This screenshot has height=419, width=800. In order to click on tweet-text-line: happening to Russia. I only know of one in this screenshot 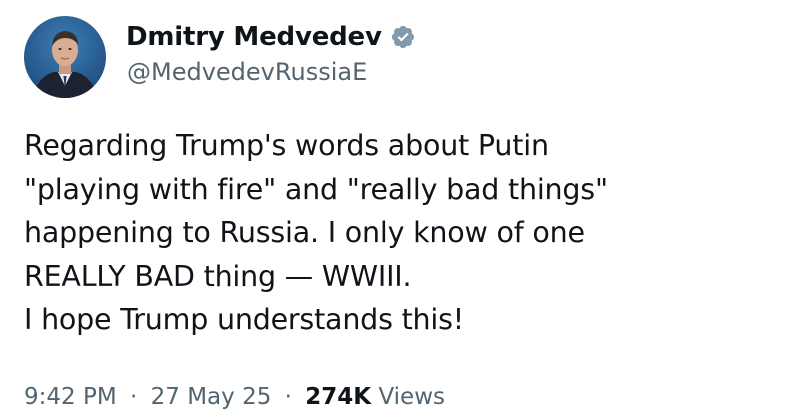, I will do `click(304, 232)`.